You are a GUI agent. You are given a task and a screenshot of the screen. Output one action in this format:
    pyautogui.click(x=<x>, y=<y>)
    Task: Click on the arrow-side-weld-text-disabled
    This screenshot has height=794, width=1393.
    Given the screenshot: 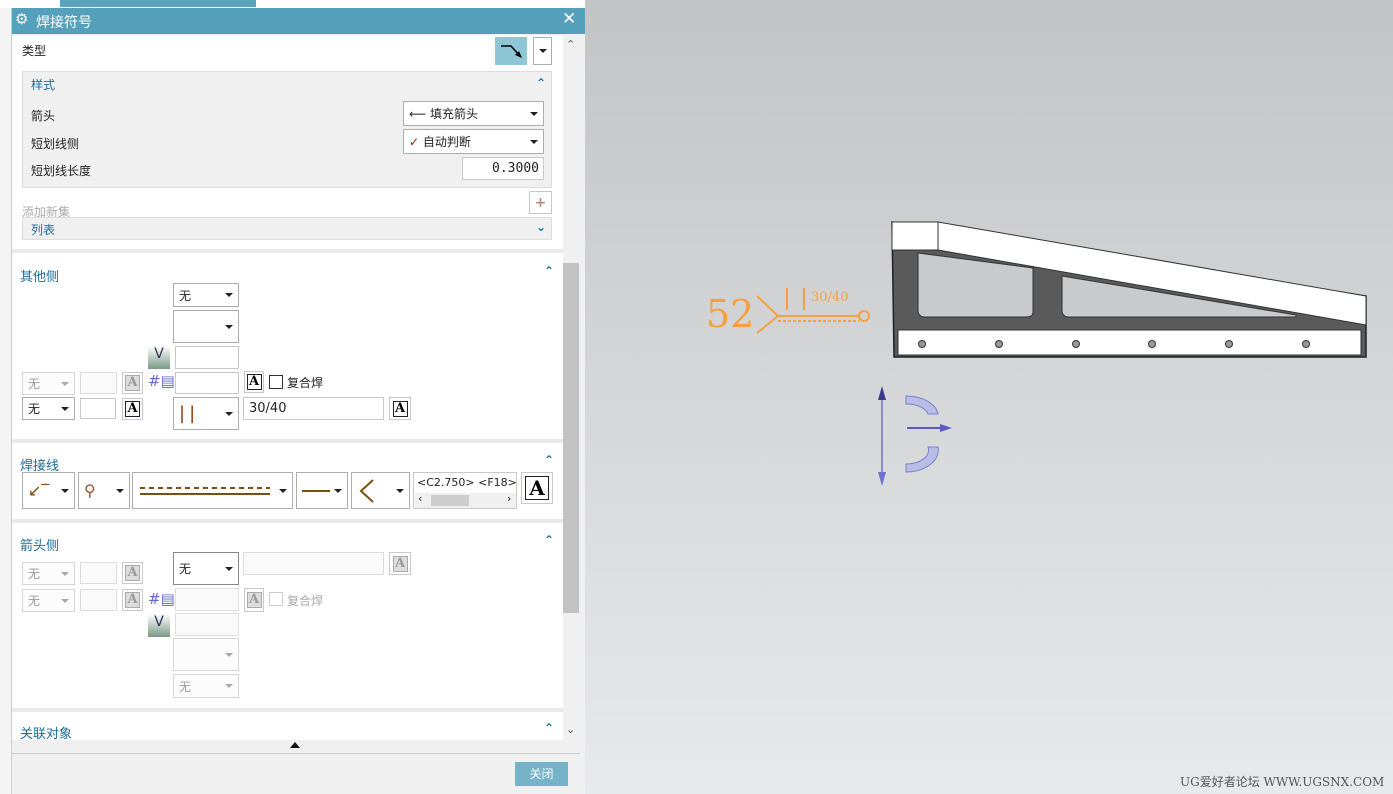 What is the action you would take?
    pyautogui.click(x=313, y=563)
    